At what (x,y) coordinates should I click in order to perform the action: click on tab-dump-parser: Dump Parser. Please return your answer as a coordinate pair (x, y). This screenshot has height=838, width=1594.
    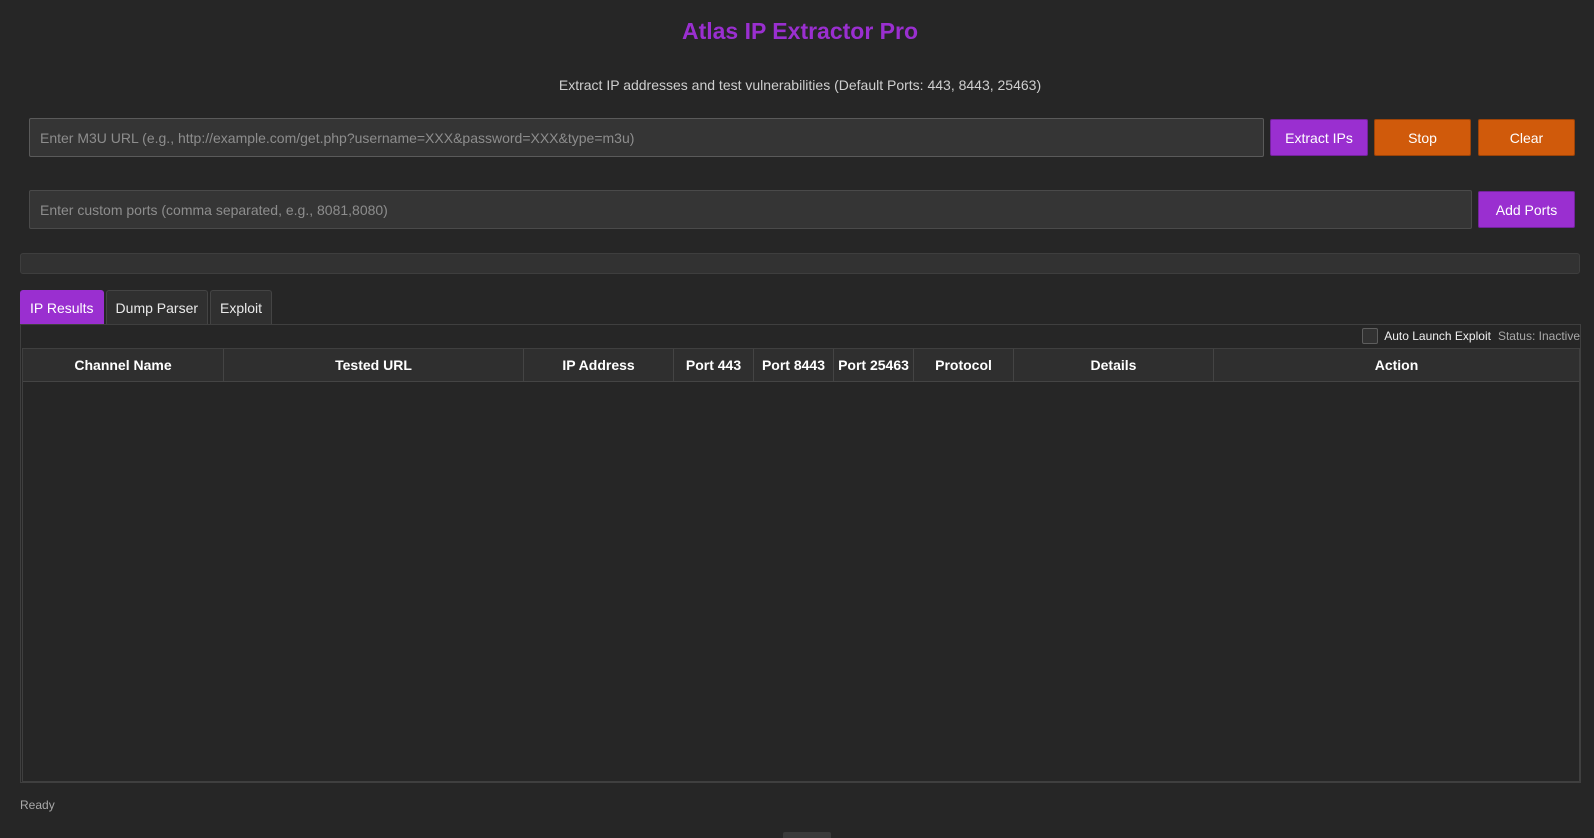
    Looking at the image, I should click on (157, 307).